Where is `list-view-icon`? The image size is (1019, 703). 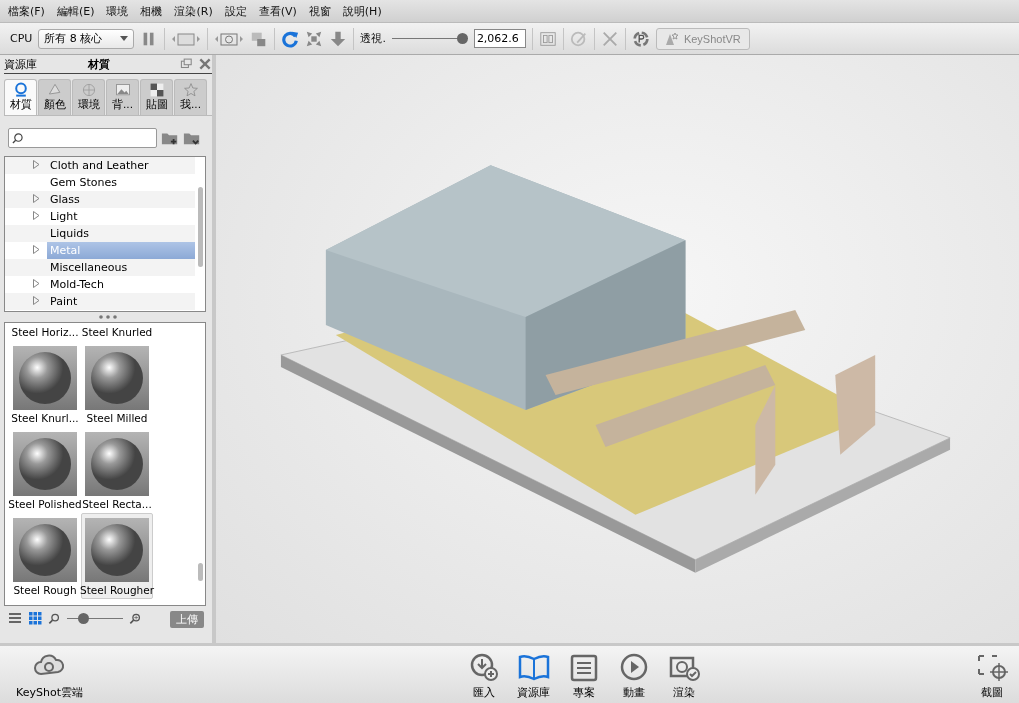
list-view-icon is located at coordinates (15, 617).